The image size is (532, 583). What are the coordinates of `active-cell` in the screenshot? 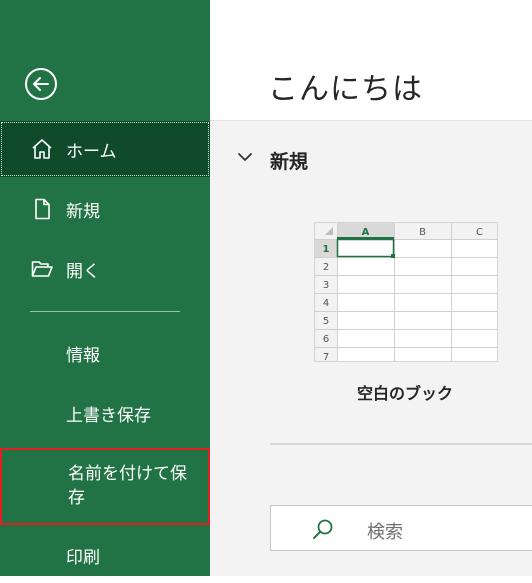 It's located at (365, 248).